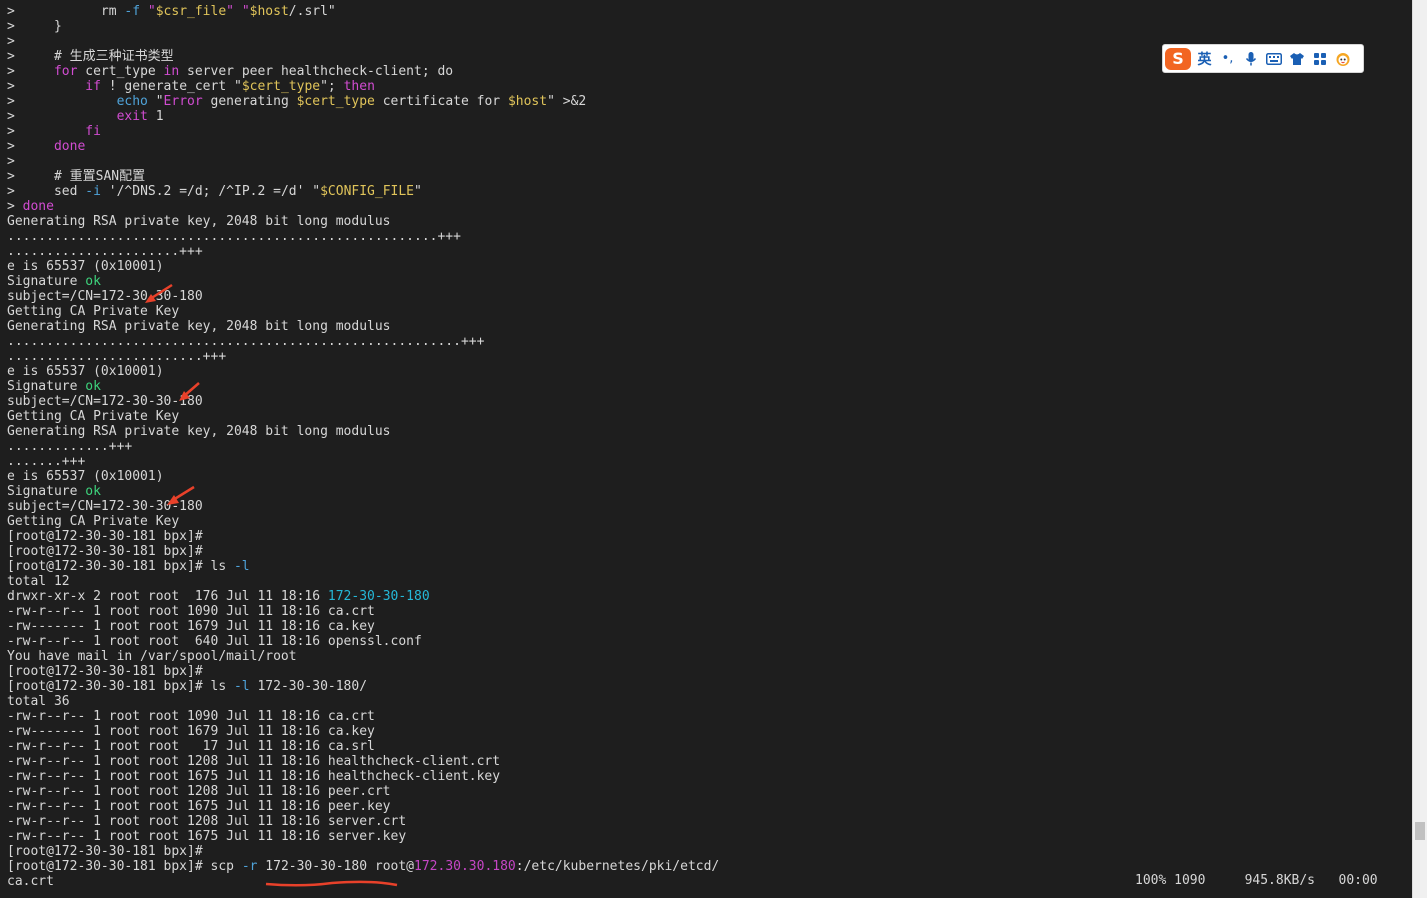 The width and height of the screenshot is (1427, 898). I want to click on terminal-line: Signature ok, so click(363, 281).